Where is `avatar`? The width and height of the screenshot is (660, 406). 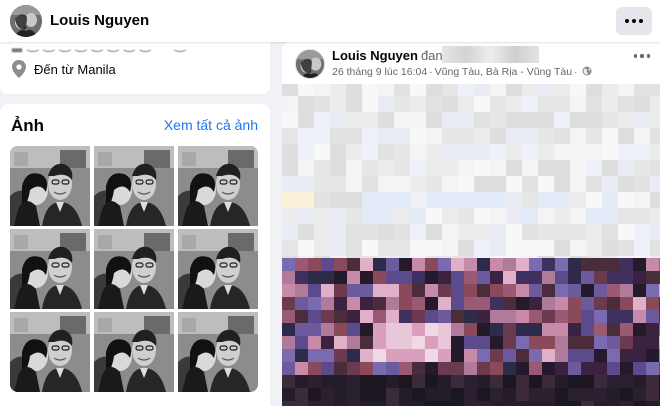 avatar is located at coordinates (26, 21).